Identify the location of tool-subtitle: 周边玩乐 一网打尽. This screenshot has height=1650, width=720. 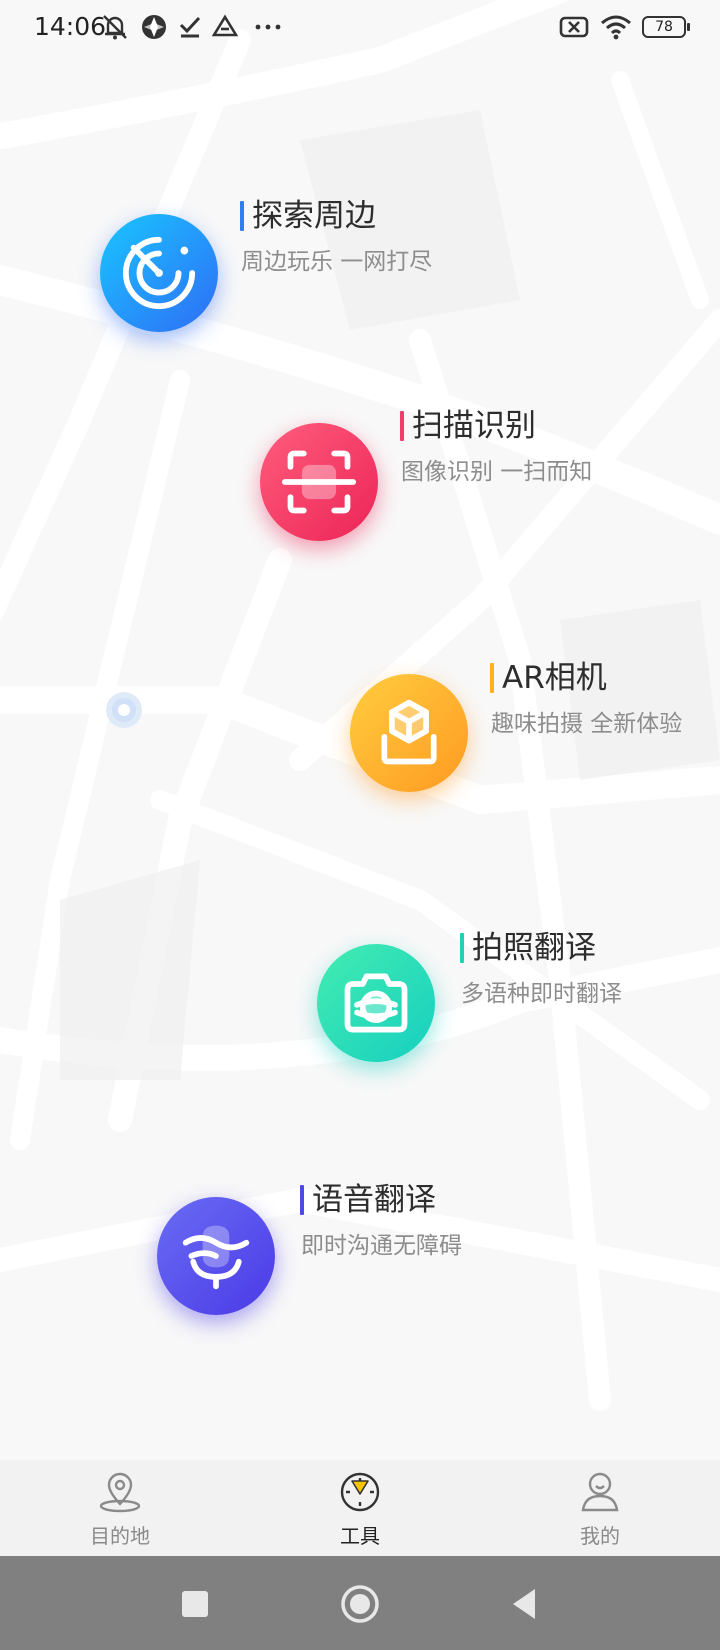
(337, 262).